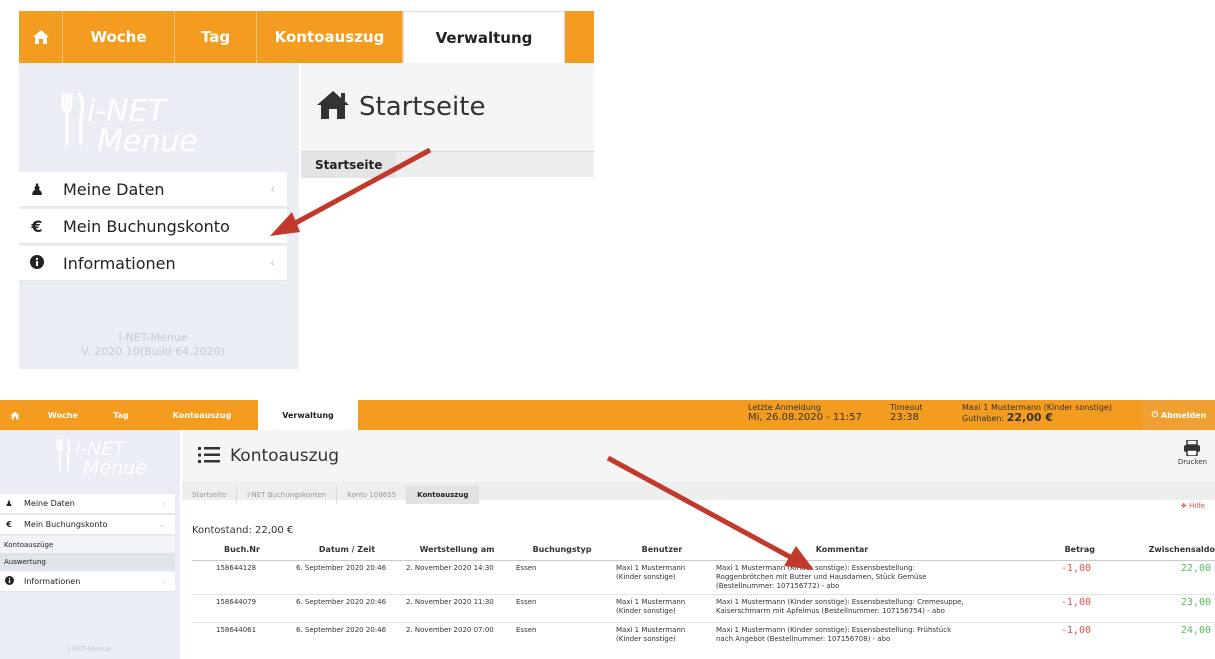 The image size is (1215, 659). I want to click on sidebar-item-mein-buchungskonto: € Mein Buchungskonto ⌄, so click(87, 525).